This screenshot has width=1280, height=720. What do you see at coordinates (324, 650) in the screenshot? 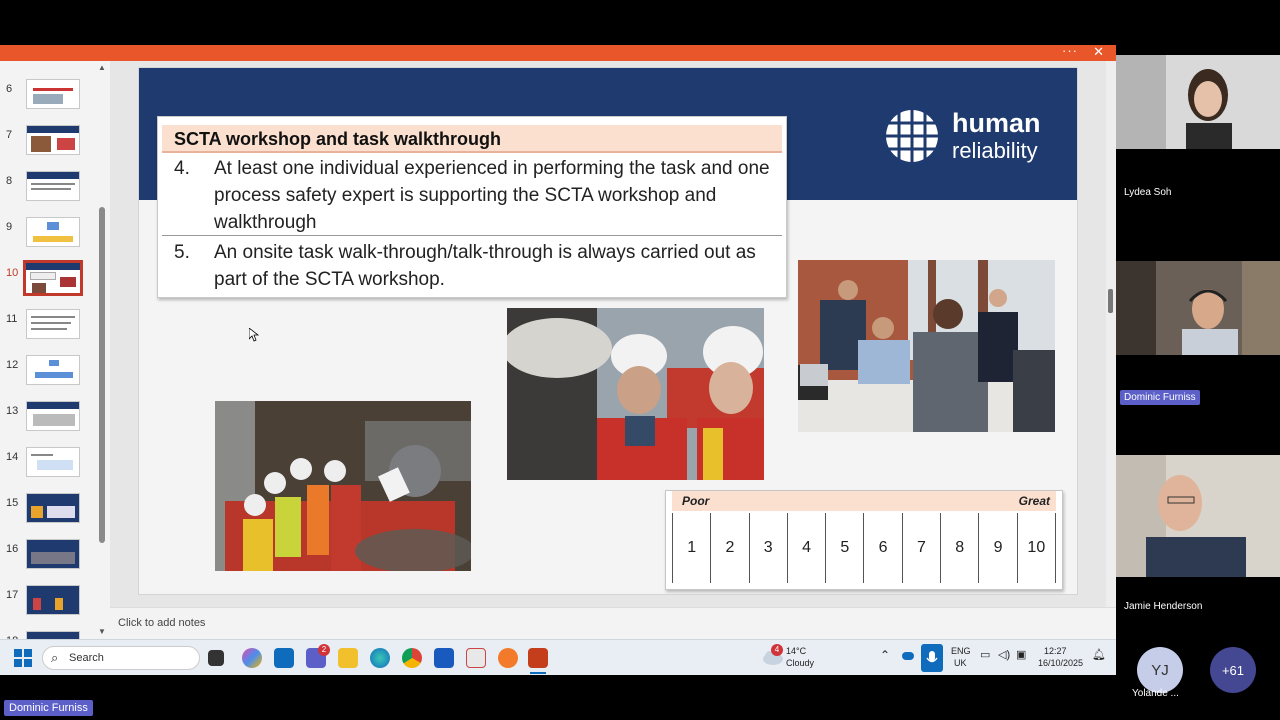
I see `teams-badge: 2` at bounding box center [324, 650].